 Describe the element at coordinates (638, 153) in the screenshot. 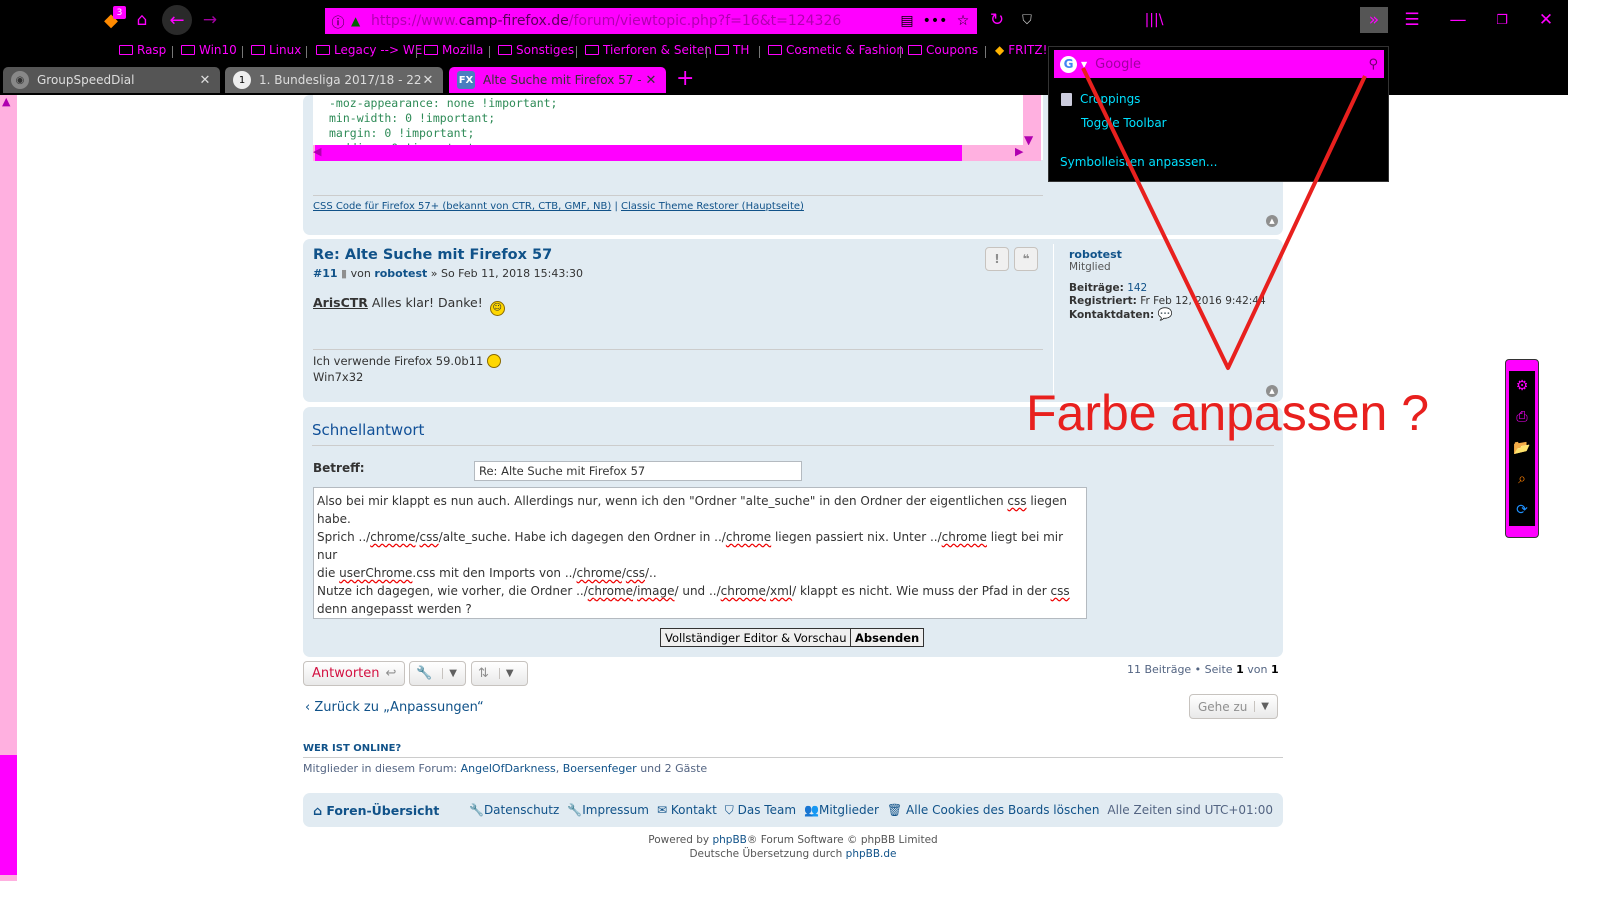

I see `code-horizontal-scrollbar-thumb` at that location.